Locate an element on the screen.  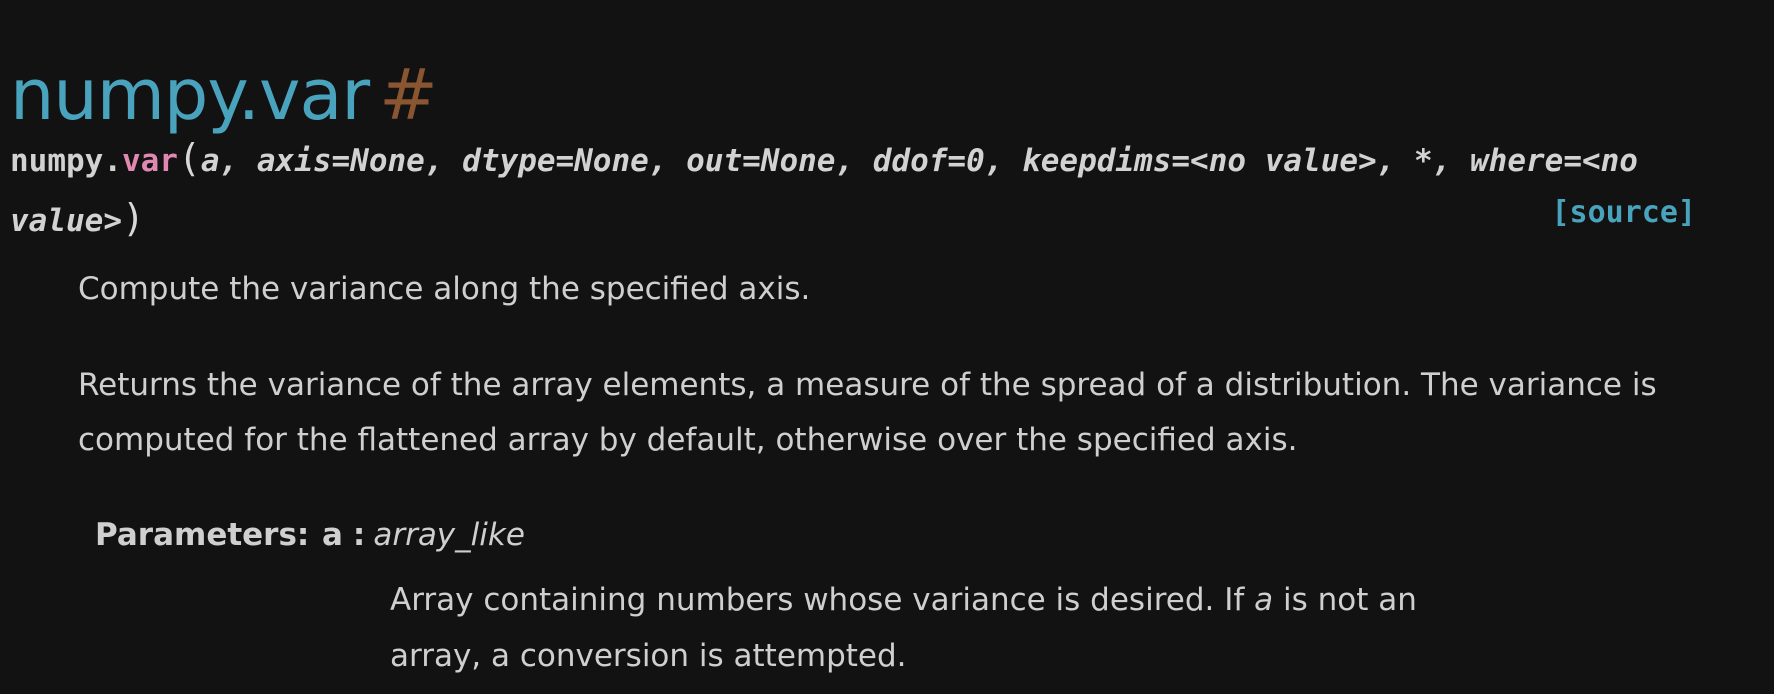
parameter-desc-emphasis: a is located at coordinates (1264, 600).